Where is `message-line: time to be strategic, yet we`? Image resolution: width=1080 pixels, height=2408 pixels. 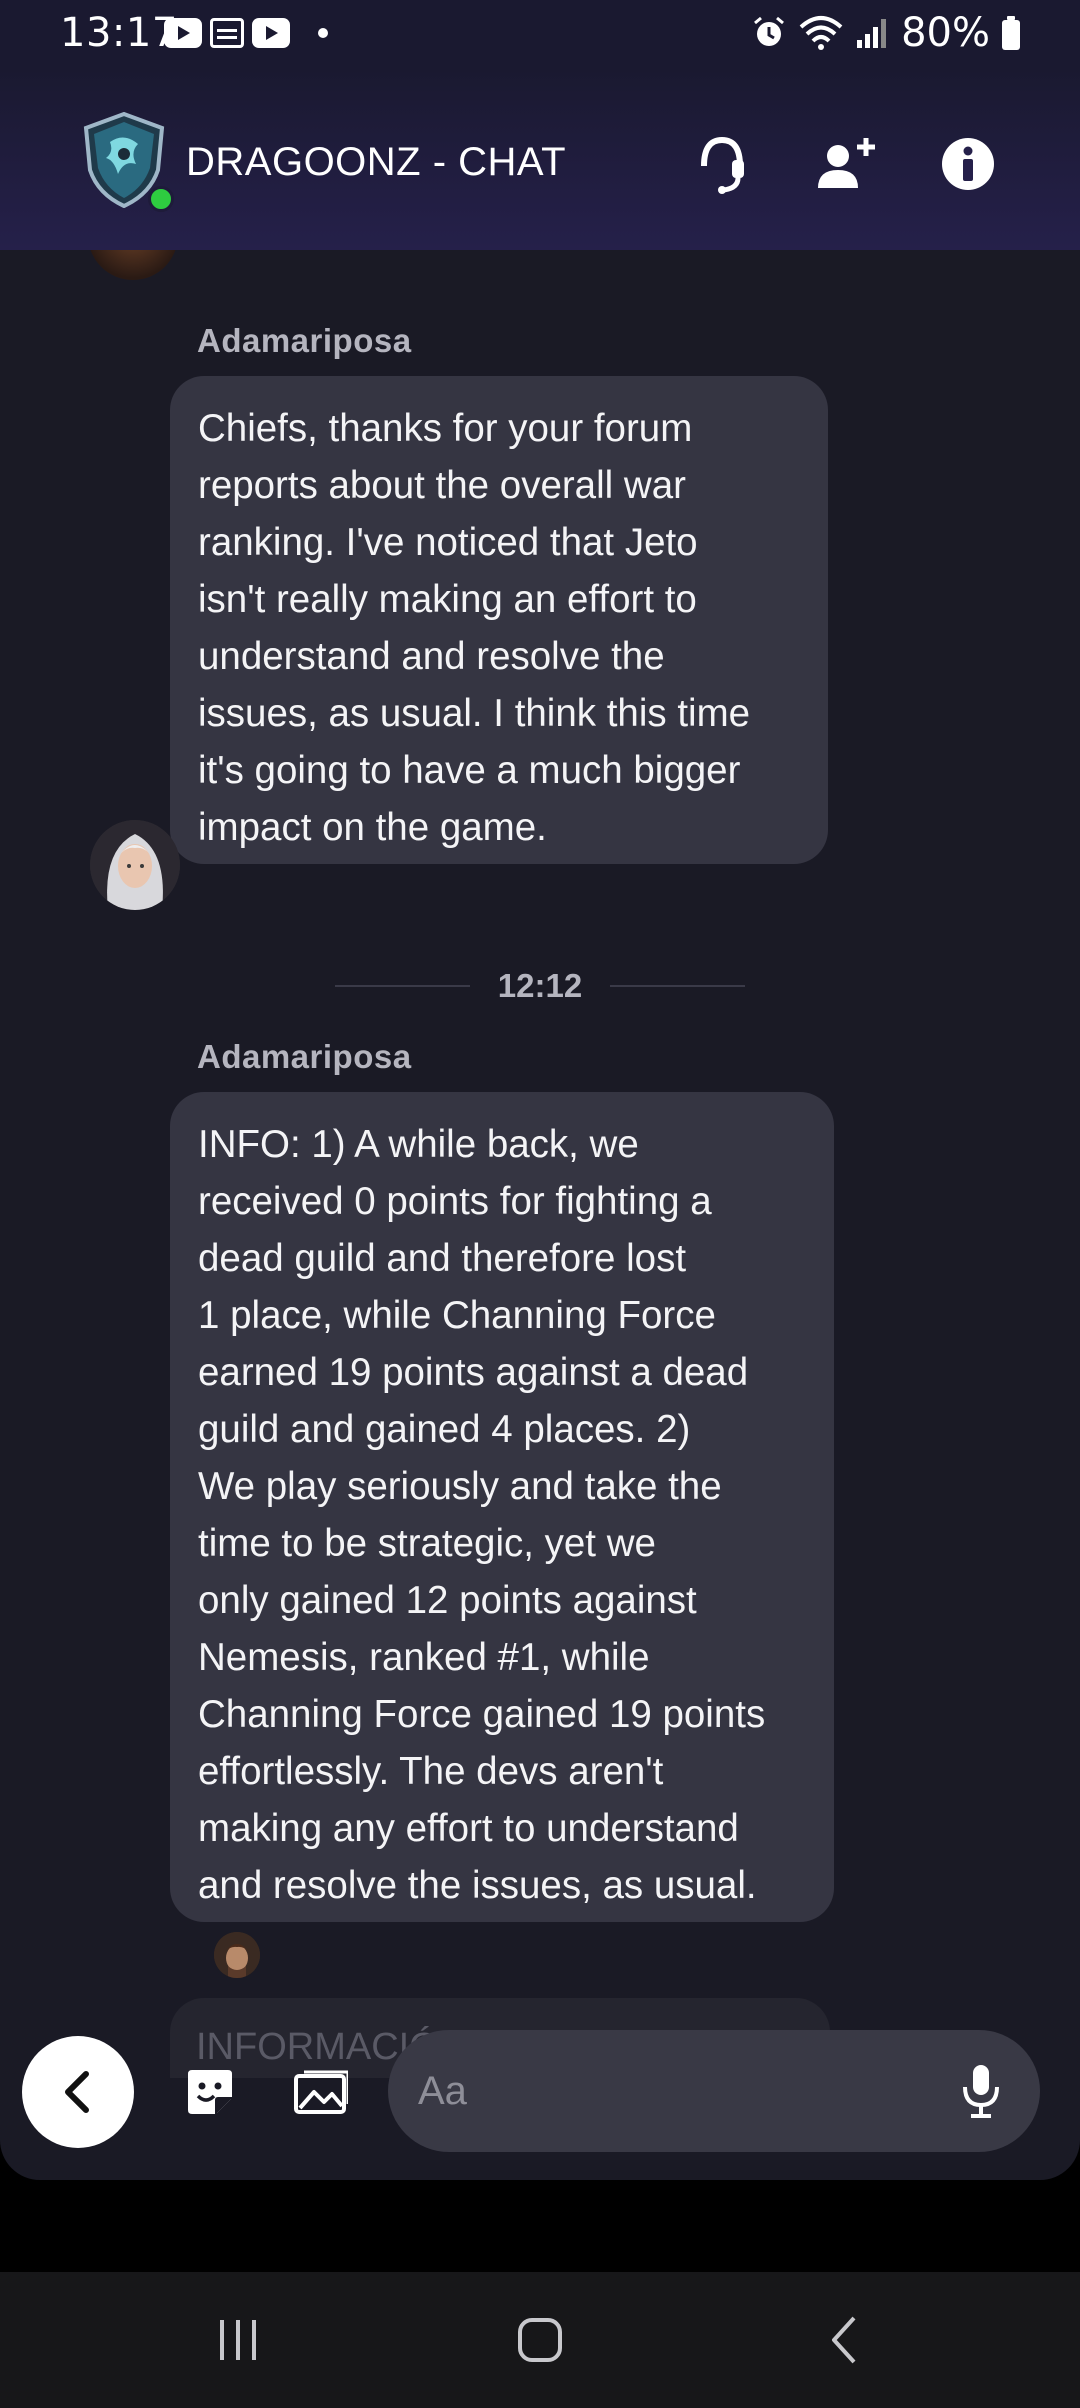
message-line: time to be strategic, yet we is located at coordinates (427, 1543).